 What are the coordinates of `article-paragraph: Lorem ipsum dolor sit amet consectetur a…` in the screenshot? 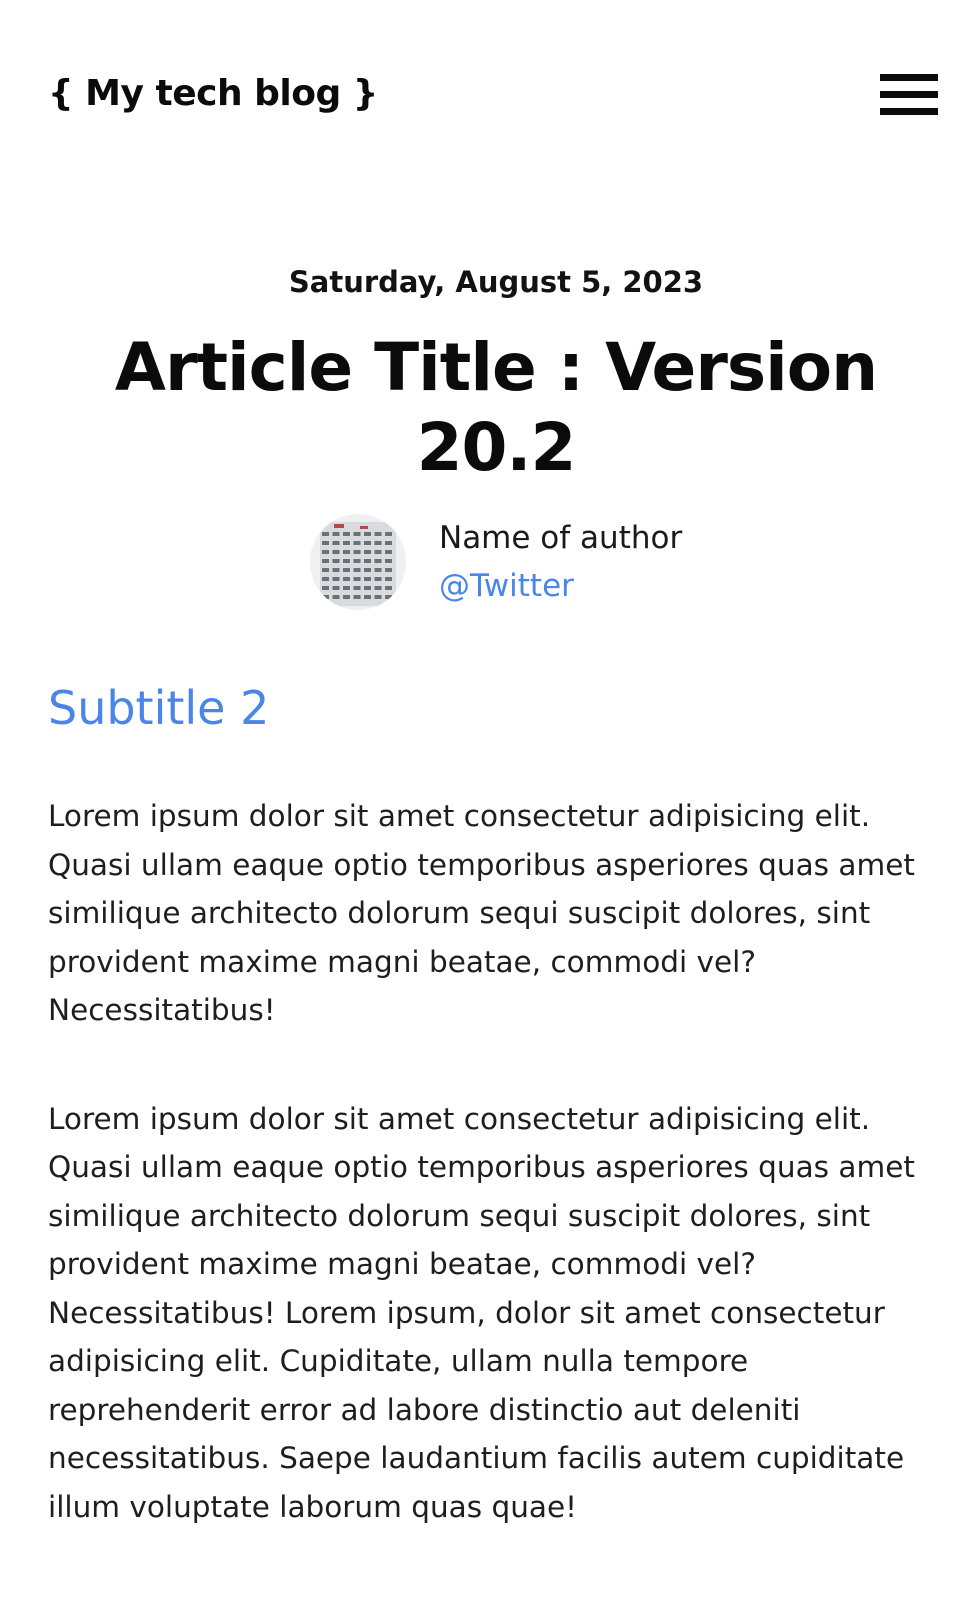 It's located at (481, 913).